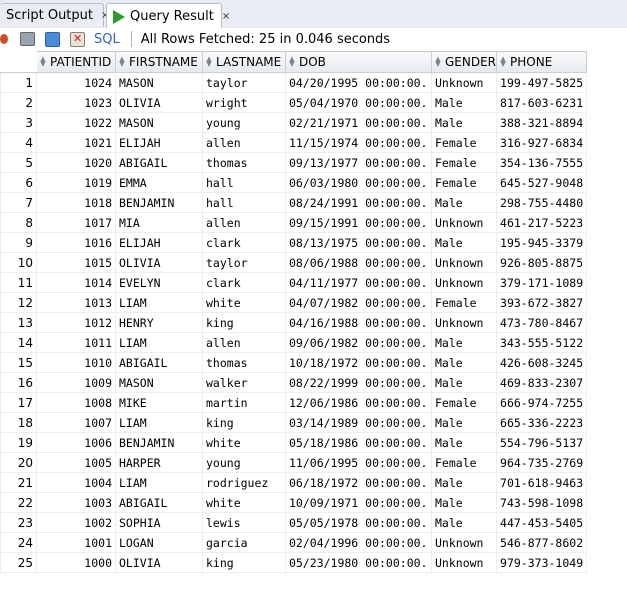 The height and width of the screenshot is (602, 627). Describe the element at coordinates (542, 282) in the screenshot. I see `phone-cell: 379-171-1089` at that location.